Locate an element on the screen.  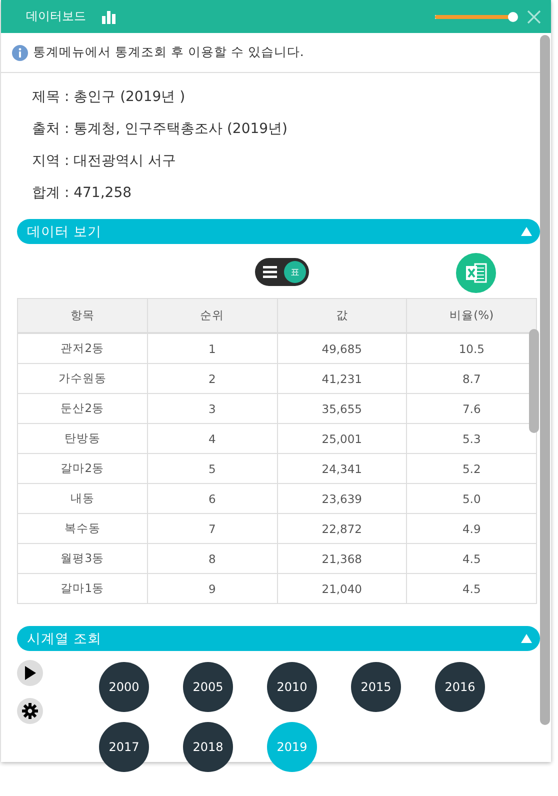
table-cell: 탄방동 is located at coordinates (83, 439).